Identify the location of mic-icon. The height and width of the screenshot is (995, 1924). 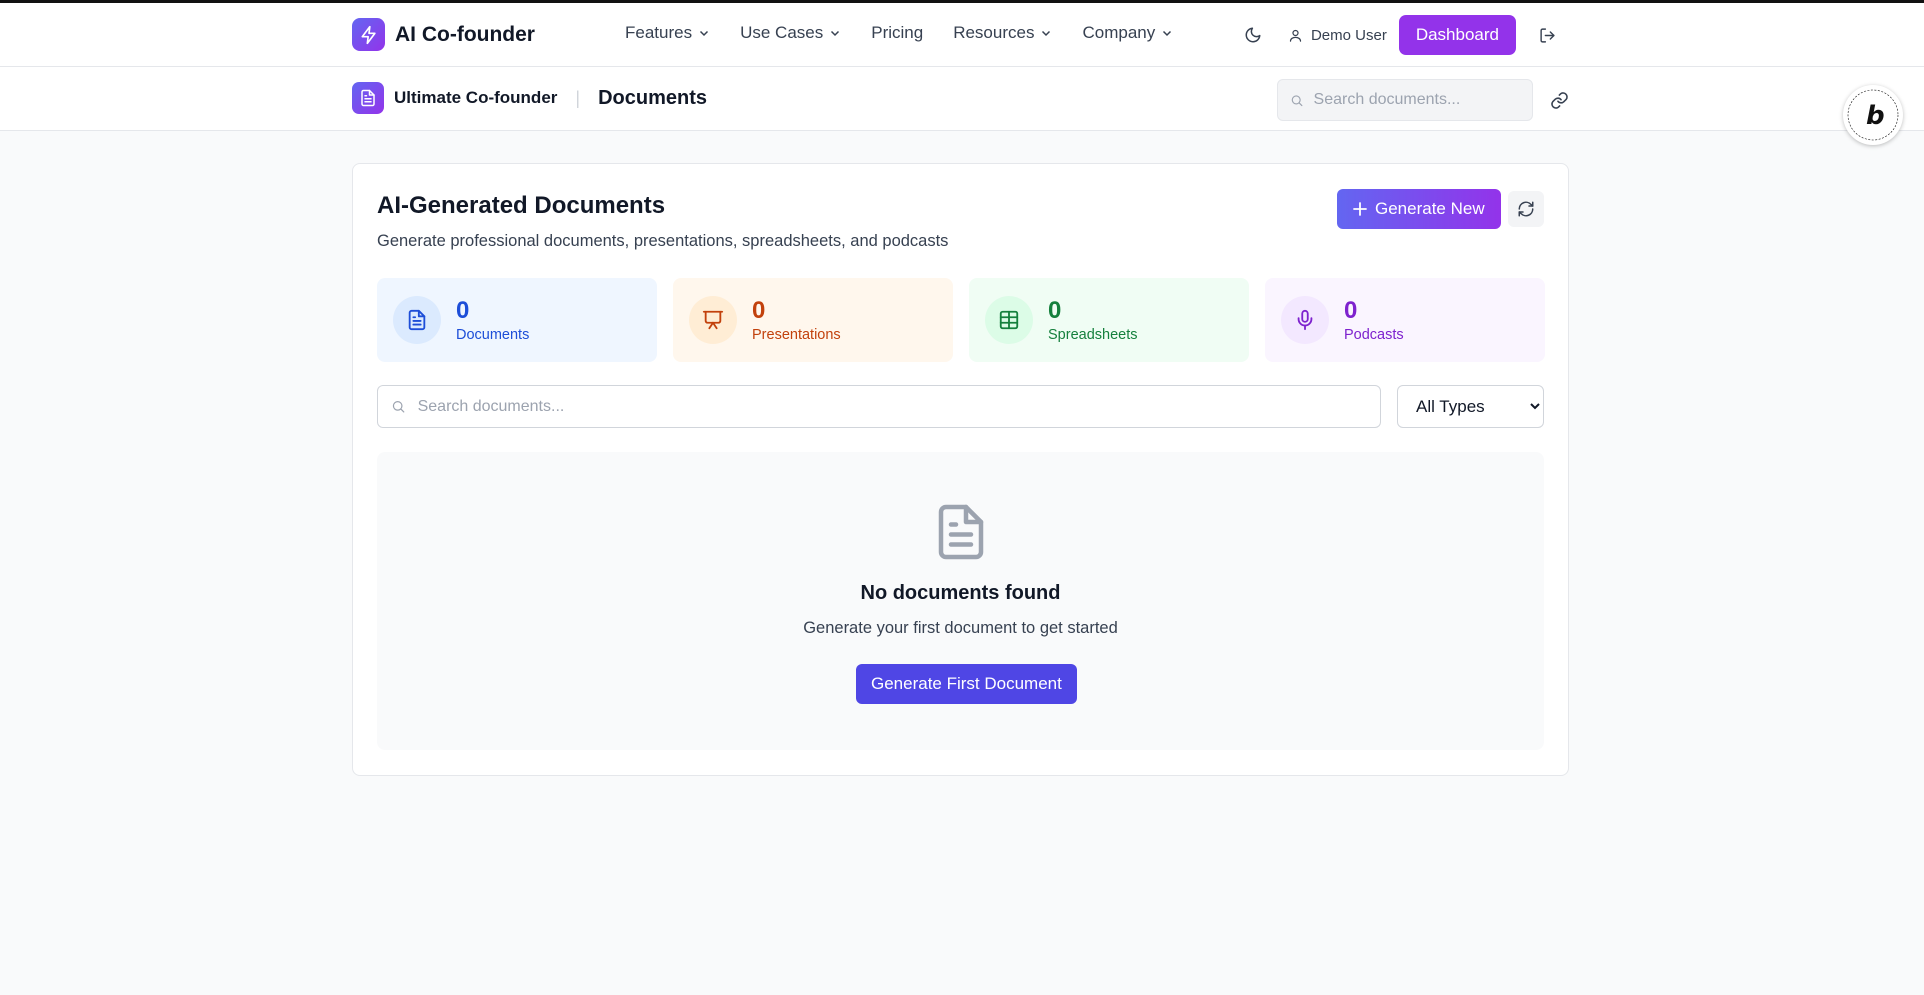
(1305, 320).